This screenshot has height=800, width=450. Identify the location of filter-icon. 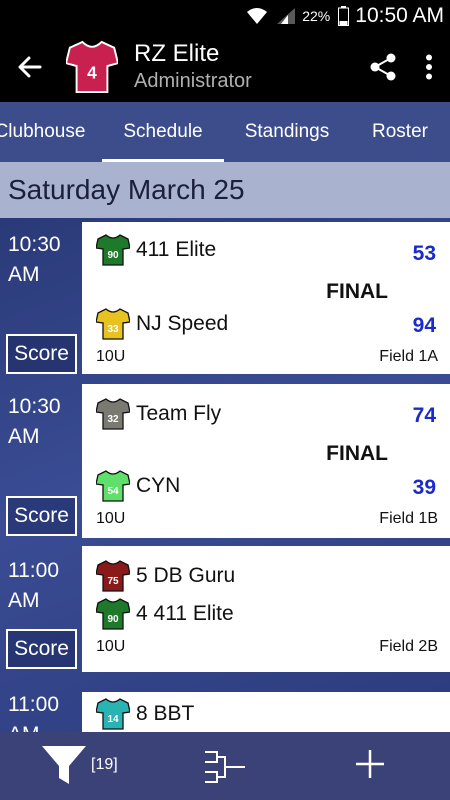
(64, 766).